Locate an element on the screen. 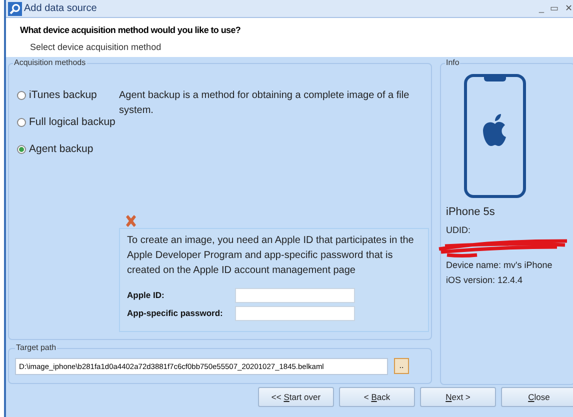 Image resolution: width=573 pixels, height=417 pixels. radio-option: Full logical backup is located at coordinates (68, 122).